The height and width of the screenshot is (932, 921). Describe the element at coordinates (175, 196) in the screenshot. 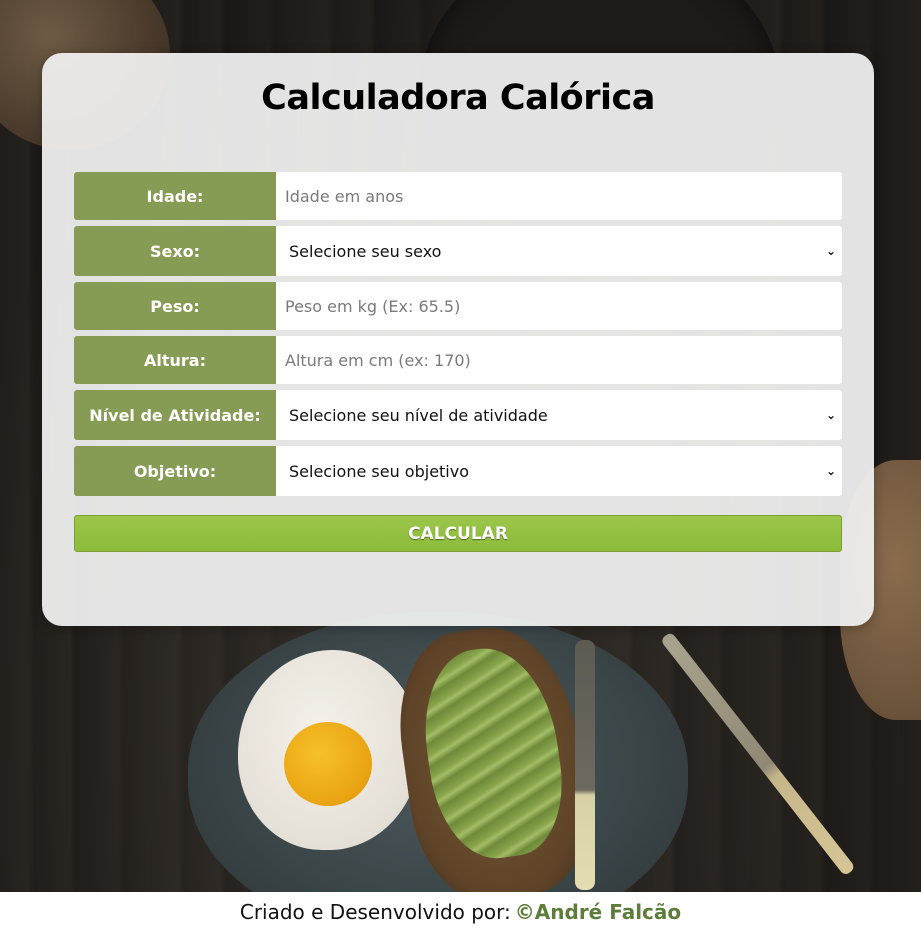

I see `age-label: Idade:` at that location.